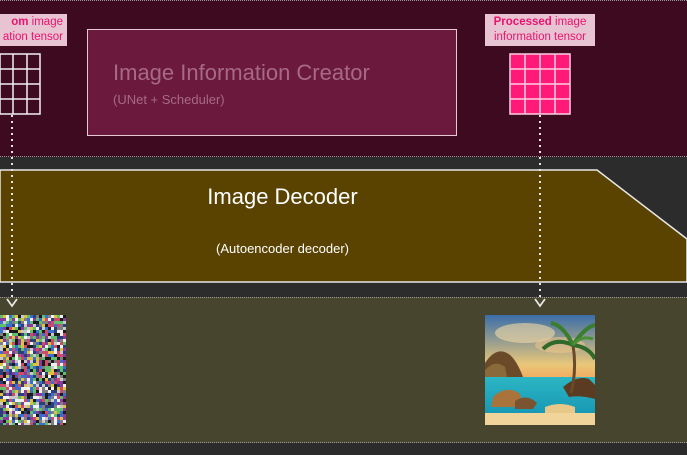 Image resolution: width=687 pixels, height=455 pixels. Describe the element at coordinates (540, 370) in the screenshot. I see `tropical-beach-image` at that location.